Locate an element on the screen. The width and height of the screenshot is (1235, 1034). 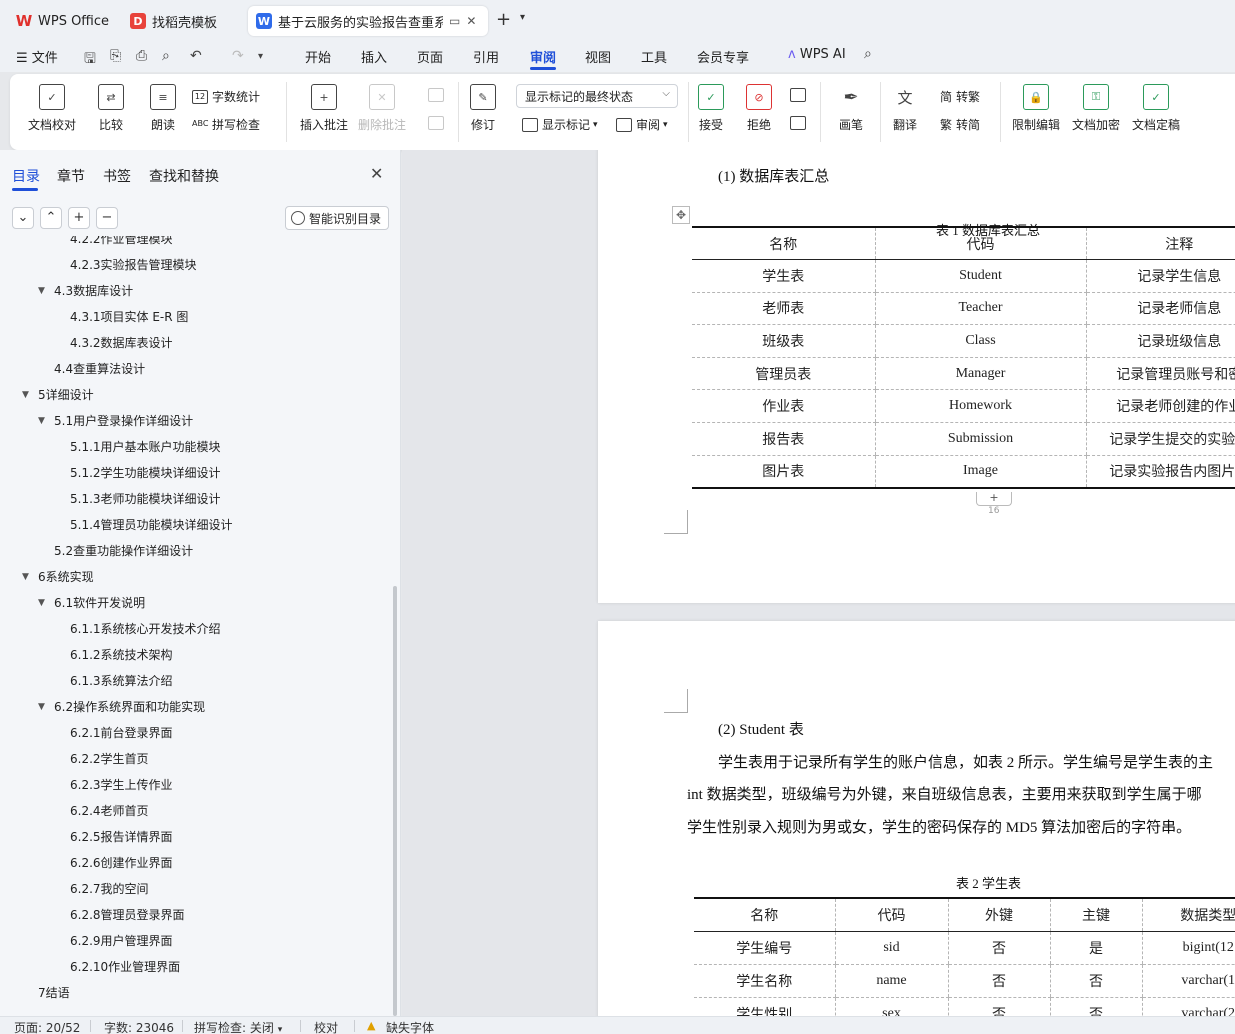
word-count-indicator: 字数: 23046 is located at coordinates (139, 1026).